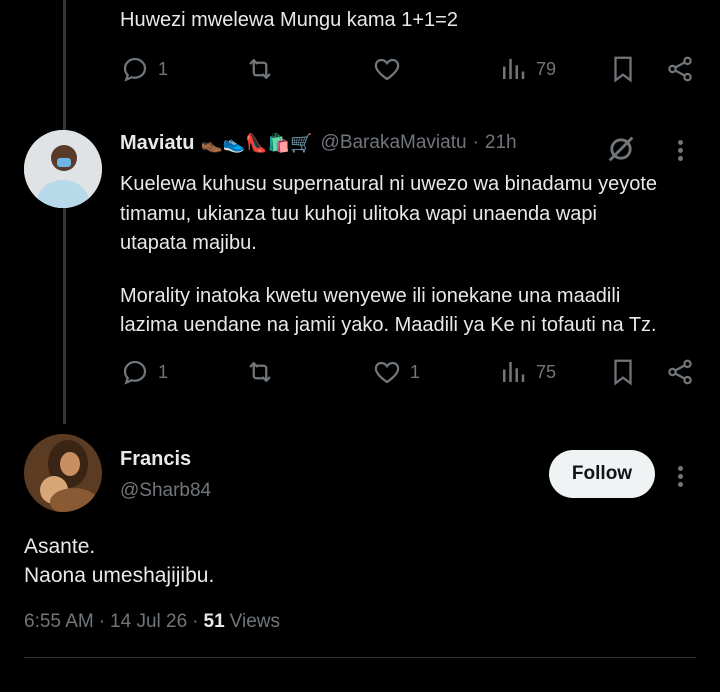 This screenshot has width=720, height=692. What do you see at coordinates (254, 621) in the screenshot?
I see `views-label: Views` at bounding box center [254, 621].